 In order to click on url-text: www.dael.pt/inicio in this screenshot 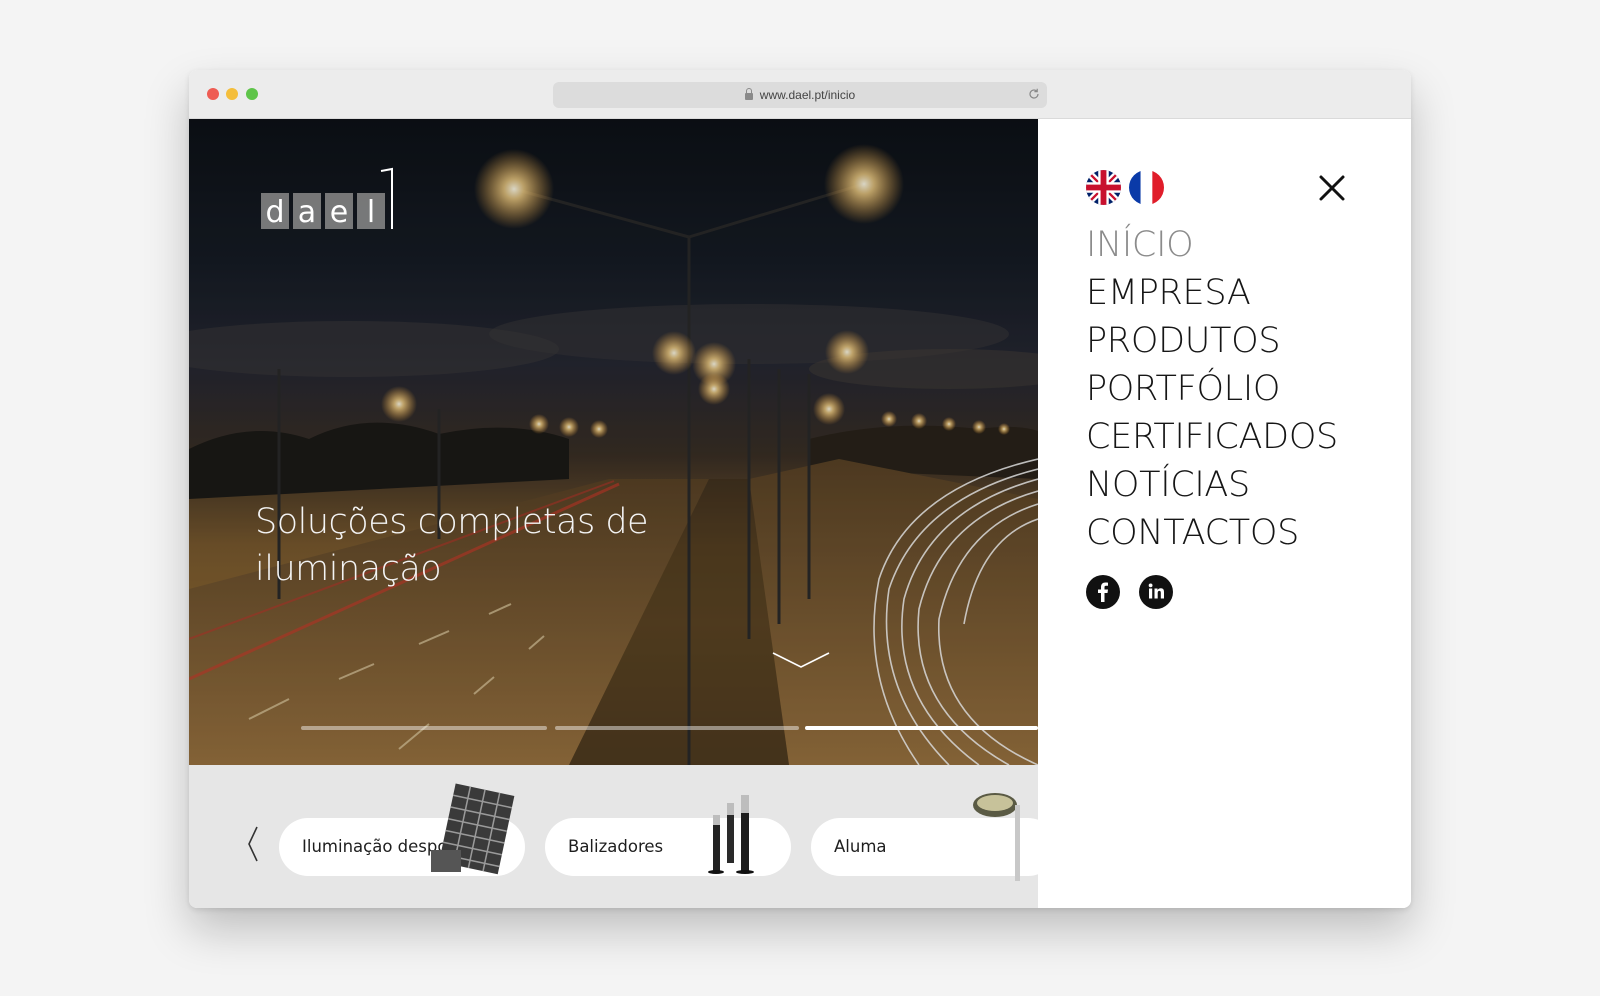, I will do `click(807, 95)`.